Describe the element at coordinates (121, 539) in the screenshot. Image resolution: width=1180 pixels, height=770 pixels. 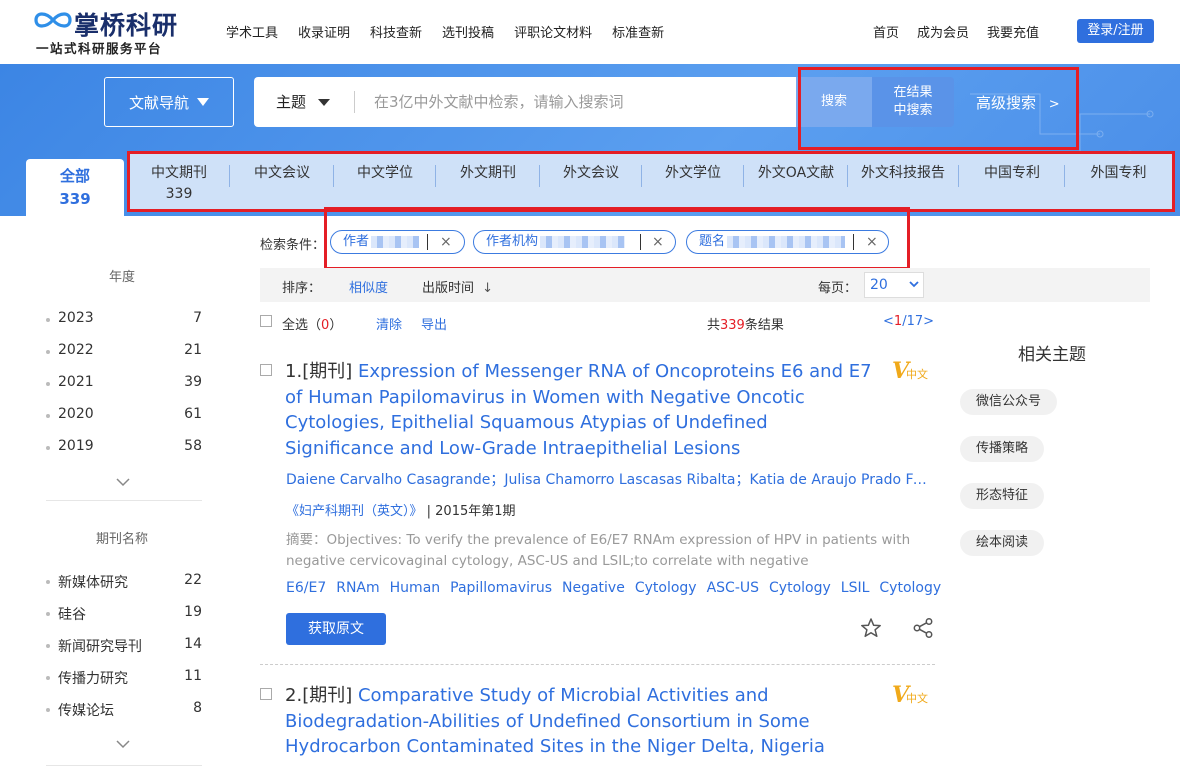
I see `journal-filter-title: 期刊名称` at that location.